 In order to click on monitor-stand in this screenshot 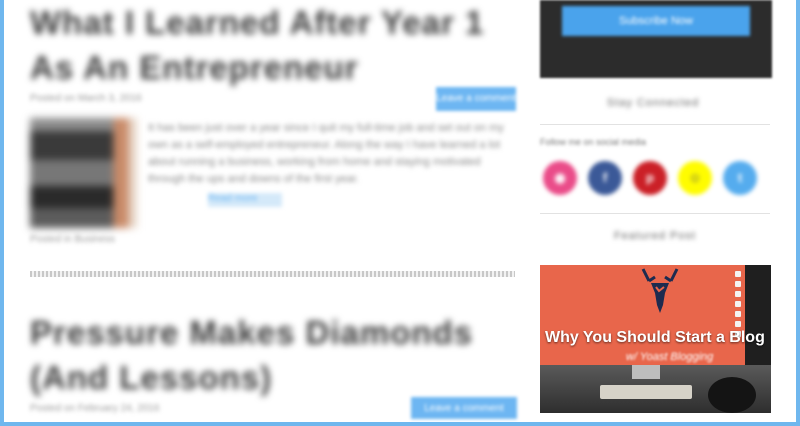, I will do `click(646, 372)`.